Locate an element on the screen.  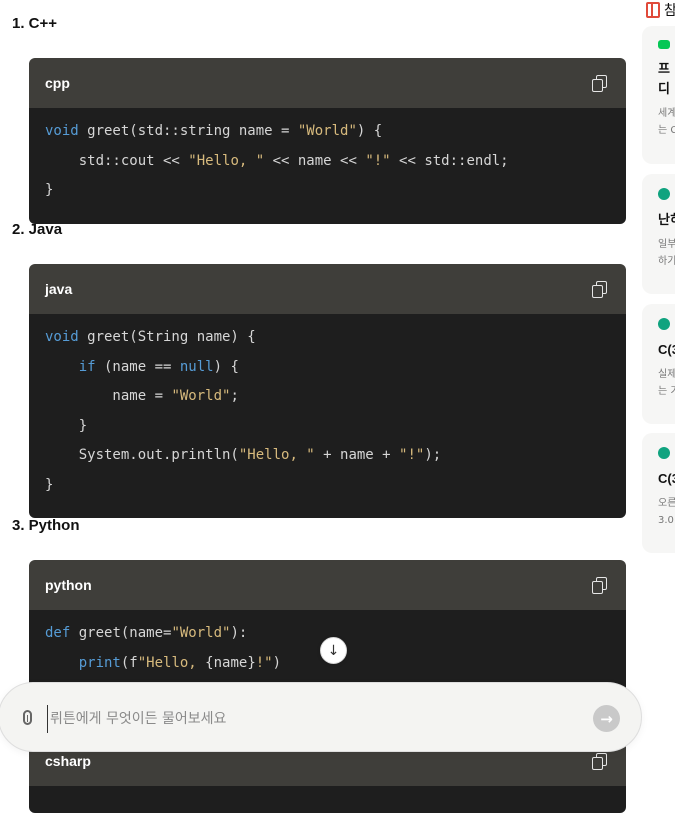
code-token: << name << is located at coordinates (315, 160).